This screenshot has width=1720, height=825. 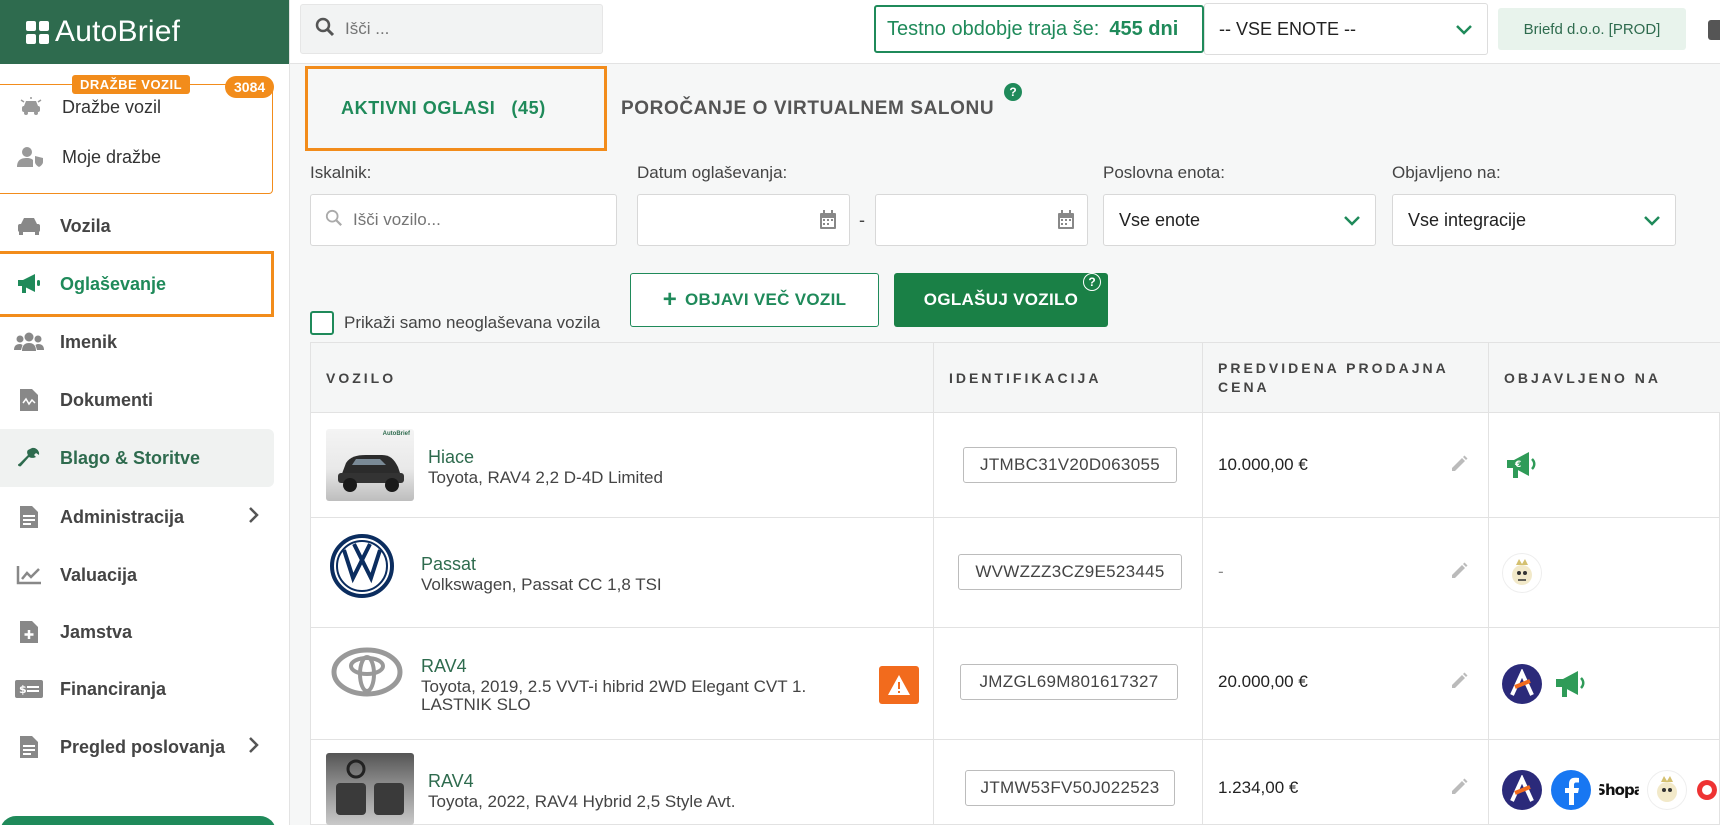 I want to click on tab-label: AKTIVNI OGLASI, so click(x=418, y=108).